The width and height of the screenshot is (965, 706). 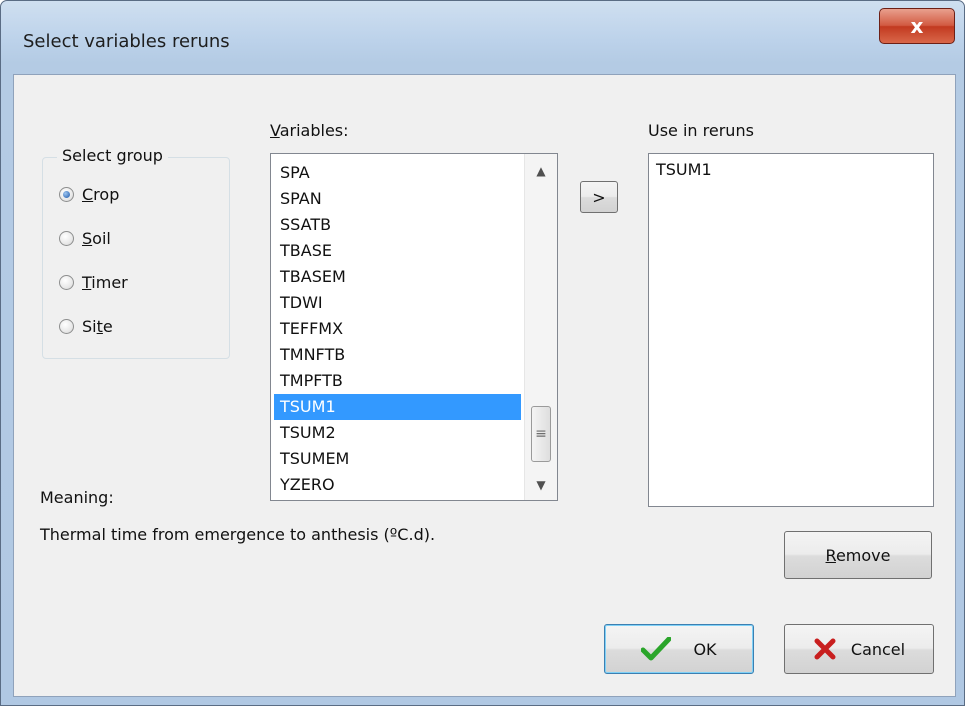 I want to click on radio-label: Site, so click(x=97, y=326).